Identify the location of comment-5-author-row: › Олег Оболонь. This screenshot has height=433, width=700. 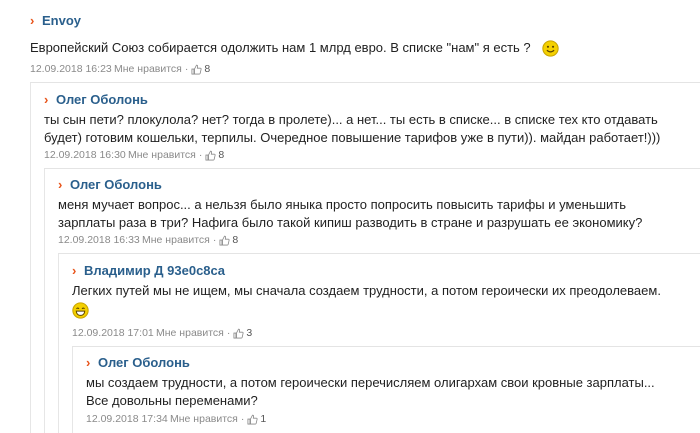
(138, 362).